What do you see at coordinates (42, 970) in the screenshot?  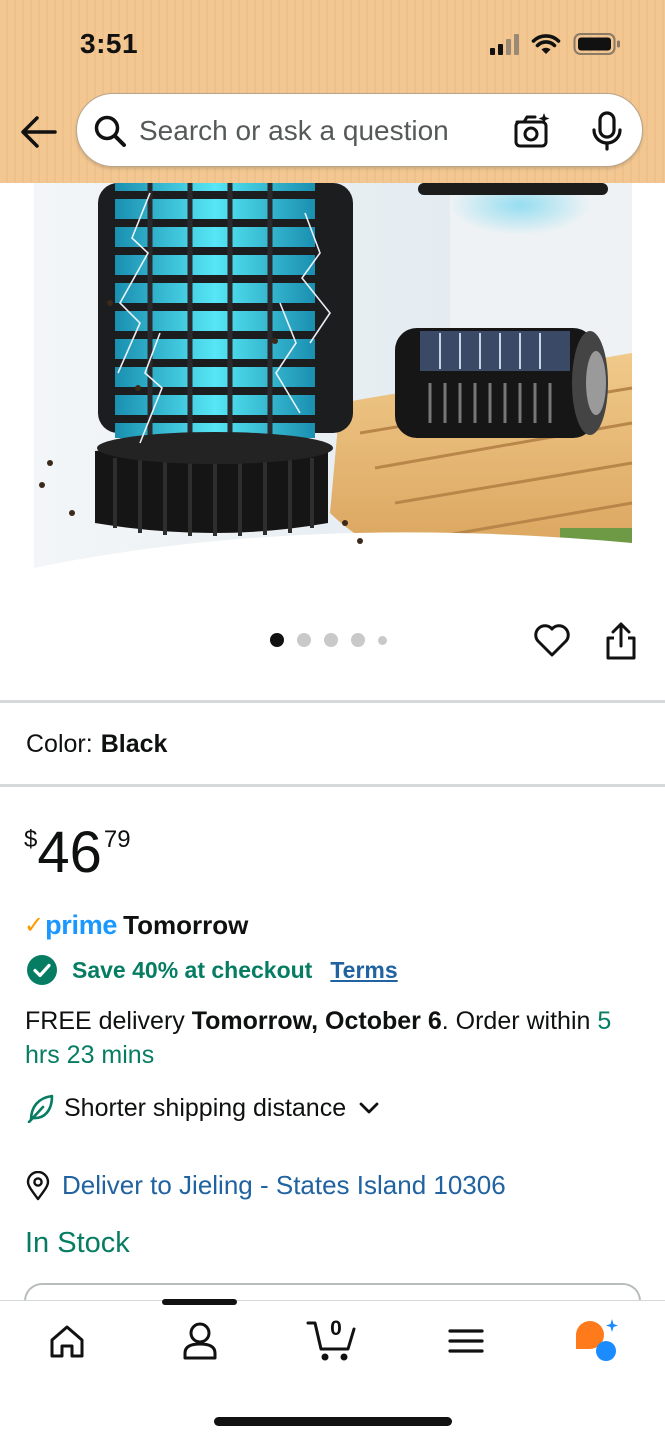 I see `check-circle-icon` at bounding box center [42, 970].